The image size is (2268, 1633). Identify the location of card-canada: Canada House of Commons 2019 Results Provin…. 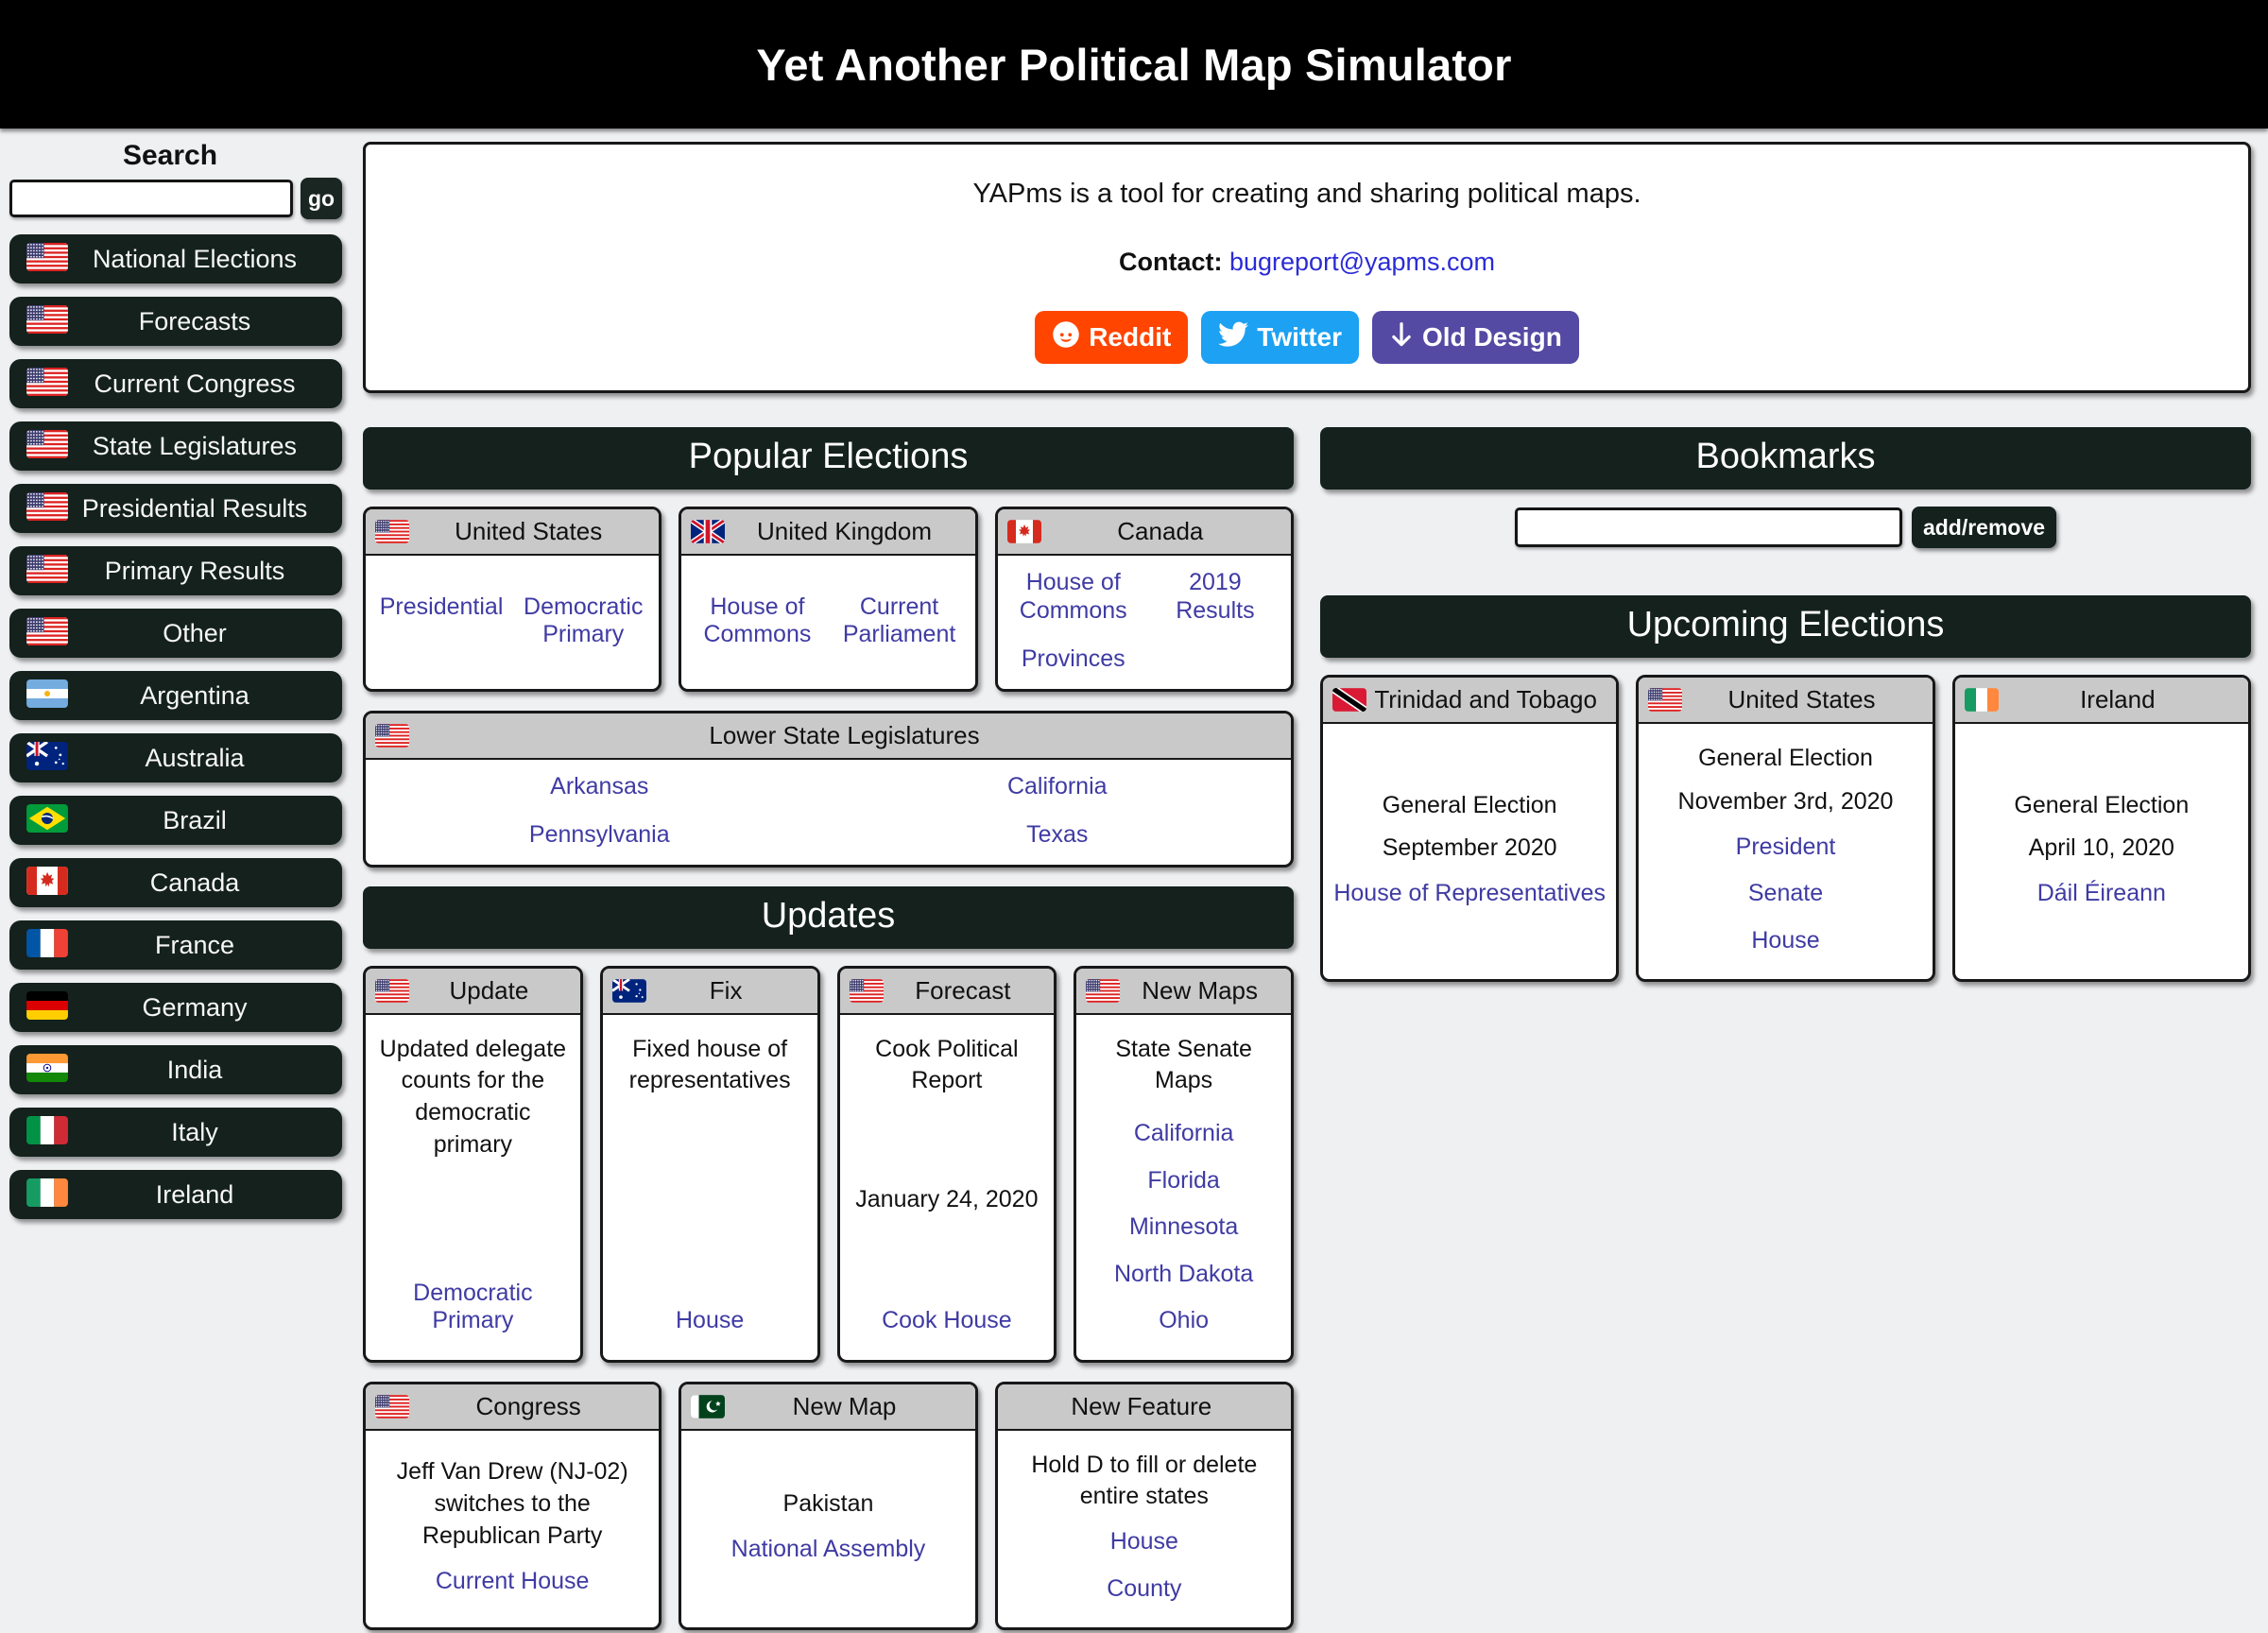
(1144, 600).